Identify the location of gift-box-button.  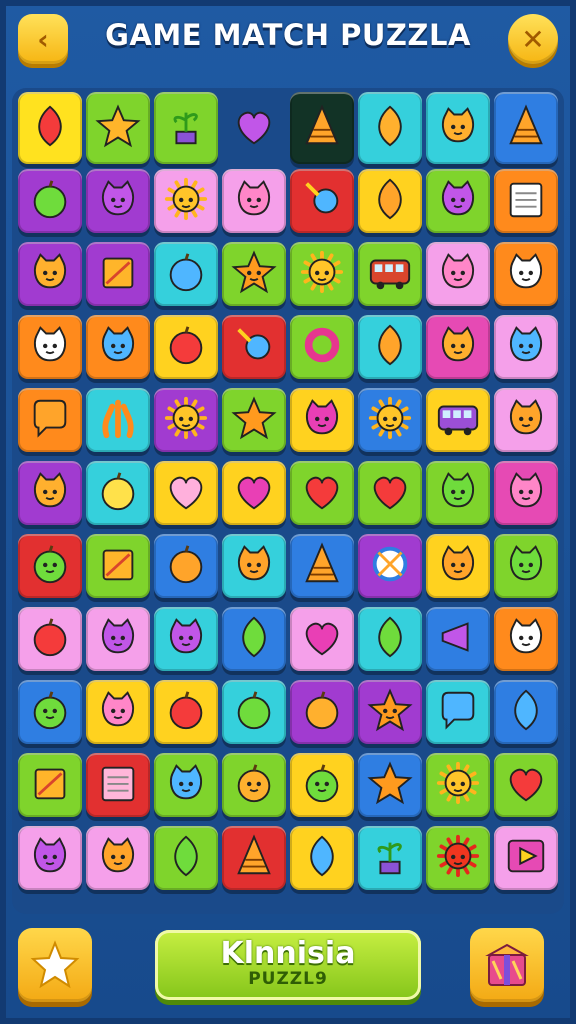
(507, 965).